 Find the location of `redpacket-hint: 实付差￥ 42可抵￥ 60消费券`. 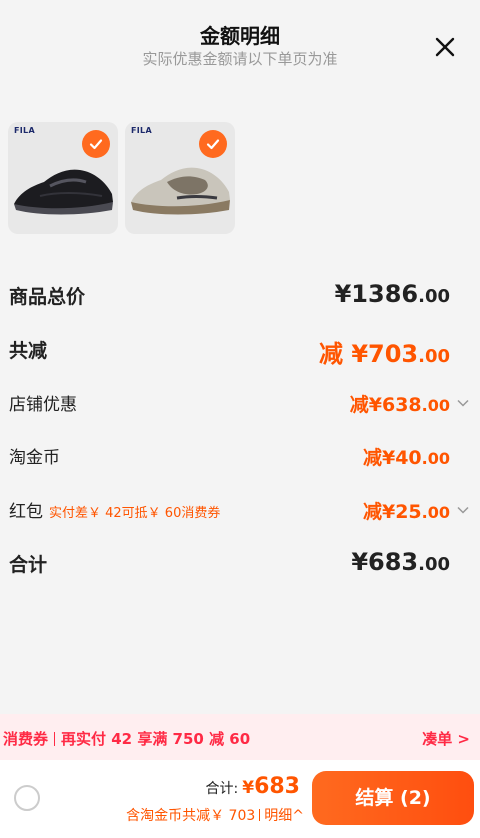

redpacket-hint: 实付差￥ 42可抵￥ 60消费券 is located at coordinates (135, 513).